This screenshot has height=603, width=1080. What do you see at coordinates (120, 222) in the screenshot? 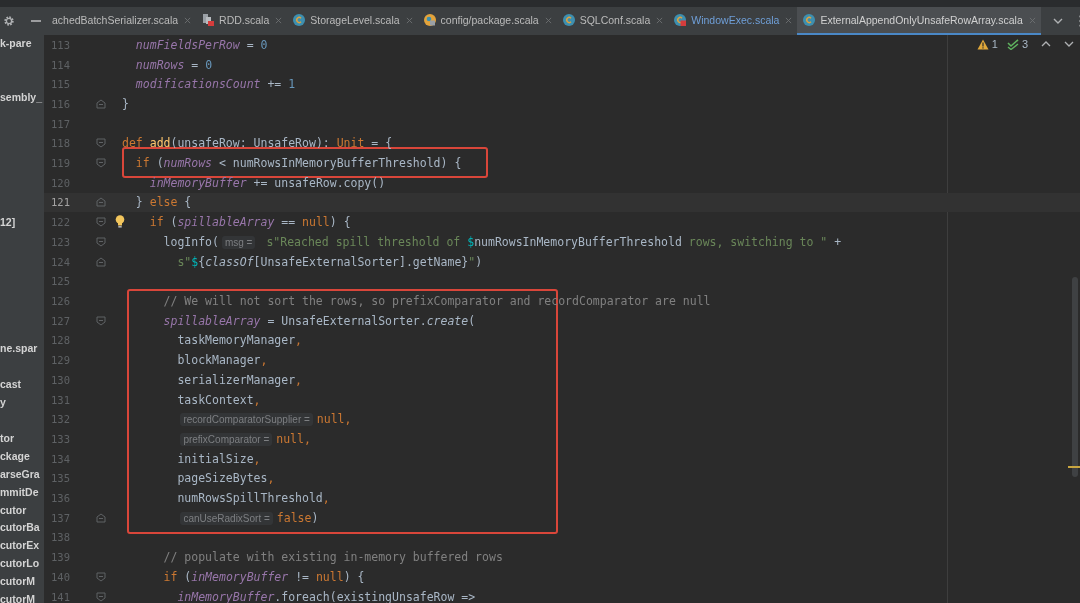
I see `lightbulb-icon` at bounding box center [120, 222].